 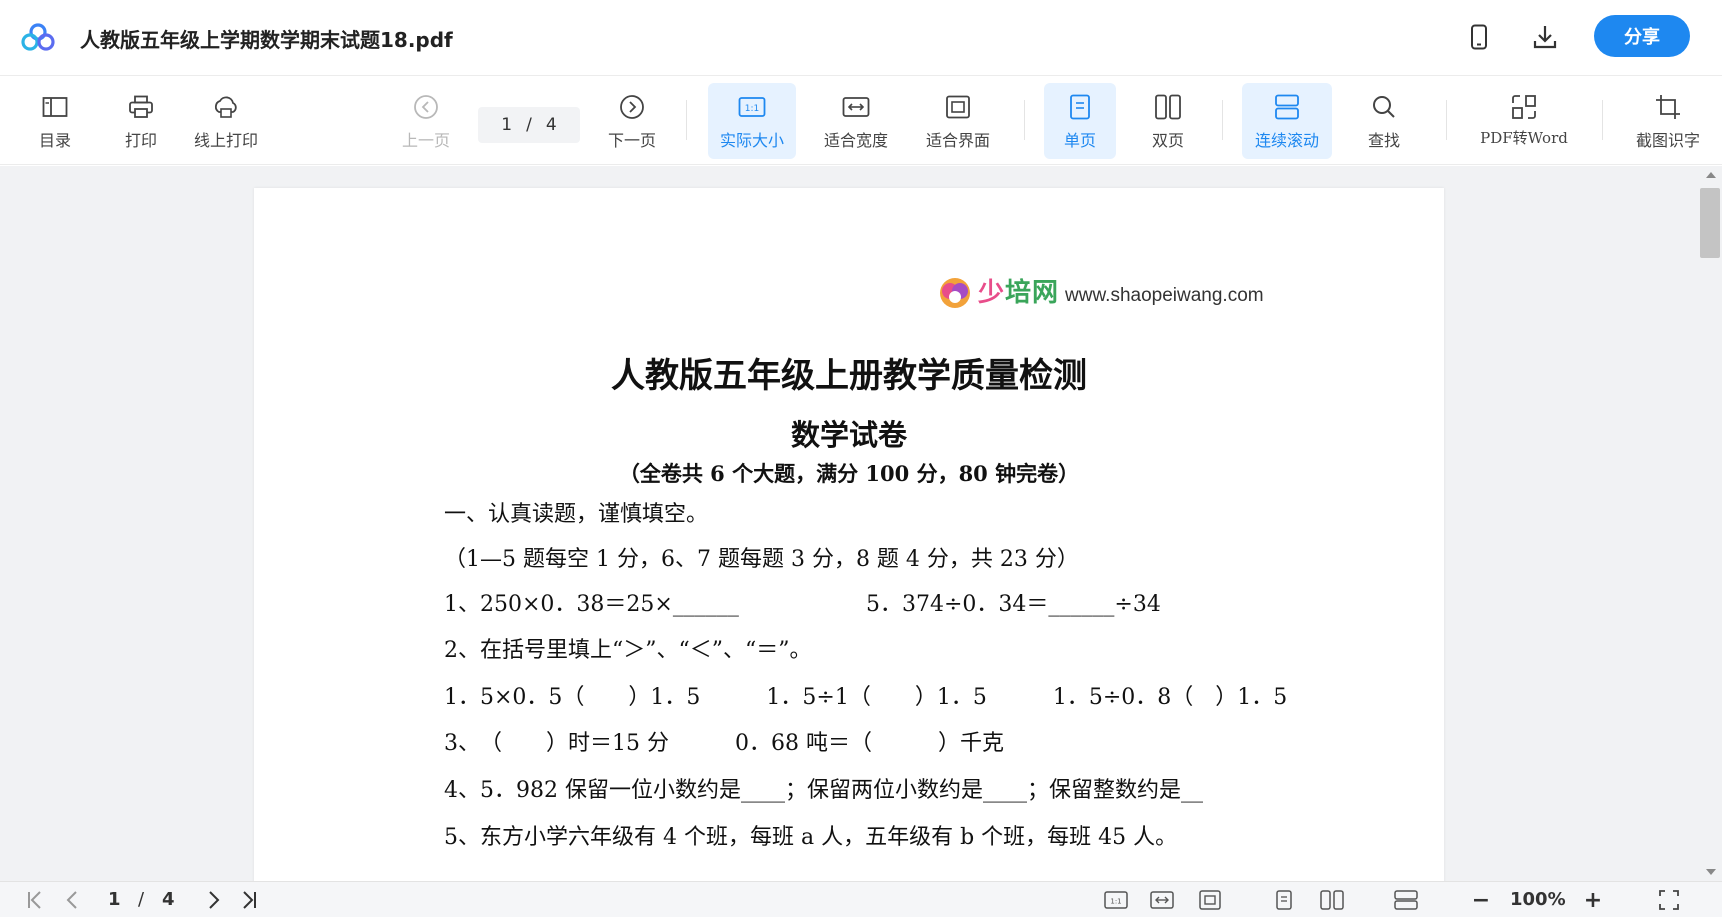 What do you see at coordinates (55, 107) in the screenshot?
I see `catalog-icon` at bounding box center [55, 107].